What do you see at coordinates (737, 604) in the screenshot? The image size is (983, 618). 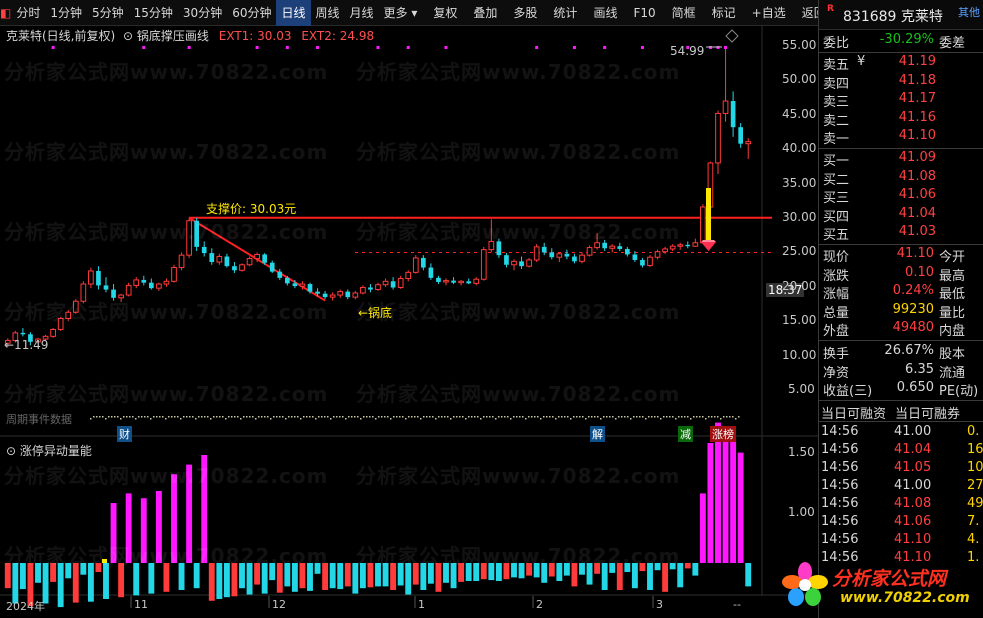 I see `date-tick: --` at bounding box center [737, 604].